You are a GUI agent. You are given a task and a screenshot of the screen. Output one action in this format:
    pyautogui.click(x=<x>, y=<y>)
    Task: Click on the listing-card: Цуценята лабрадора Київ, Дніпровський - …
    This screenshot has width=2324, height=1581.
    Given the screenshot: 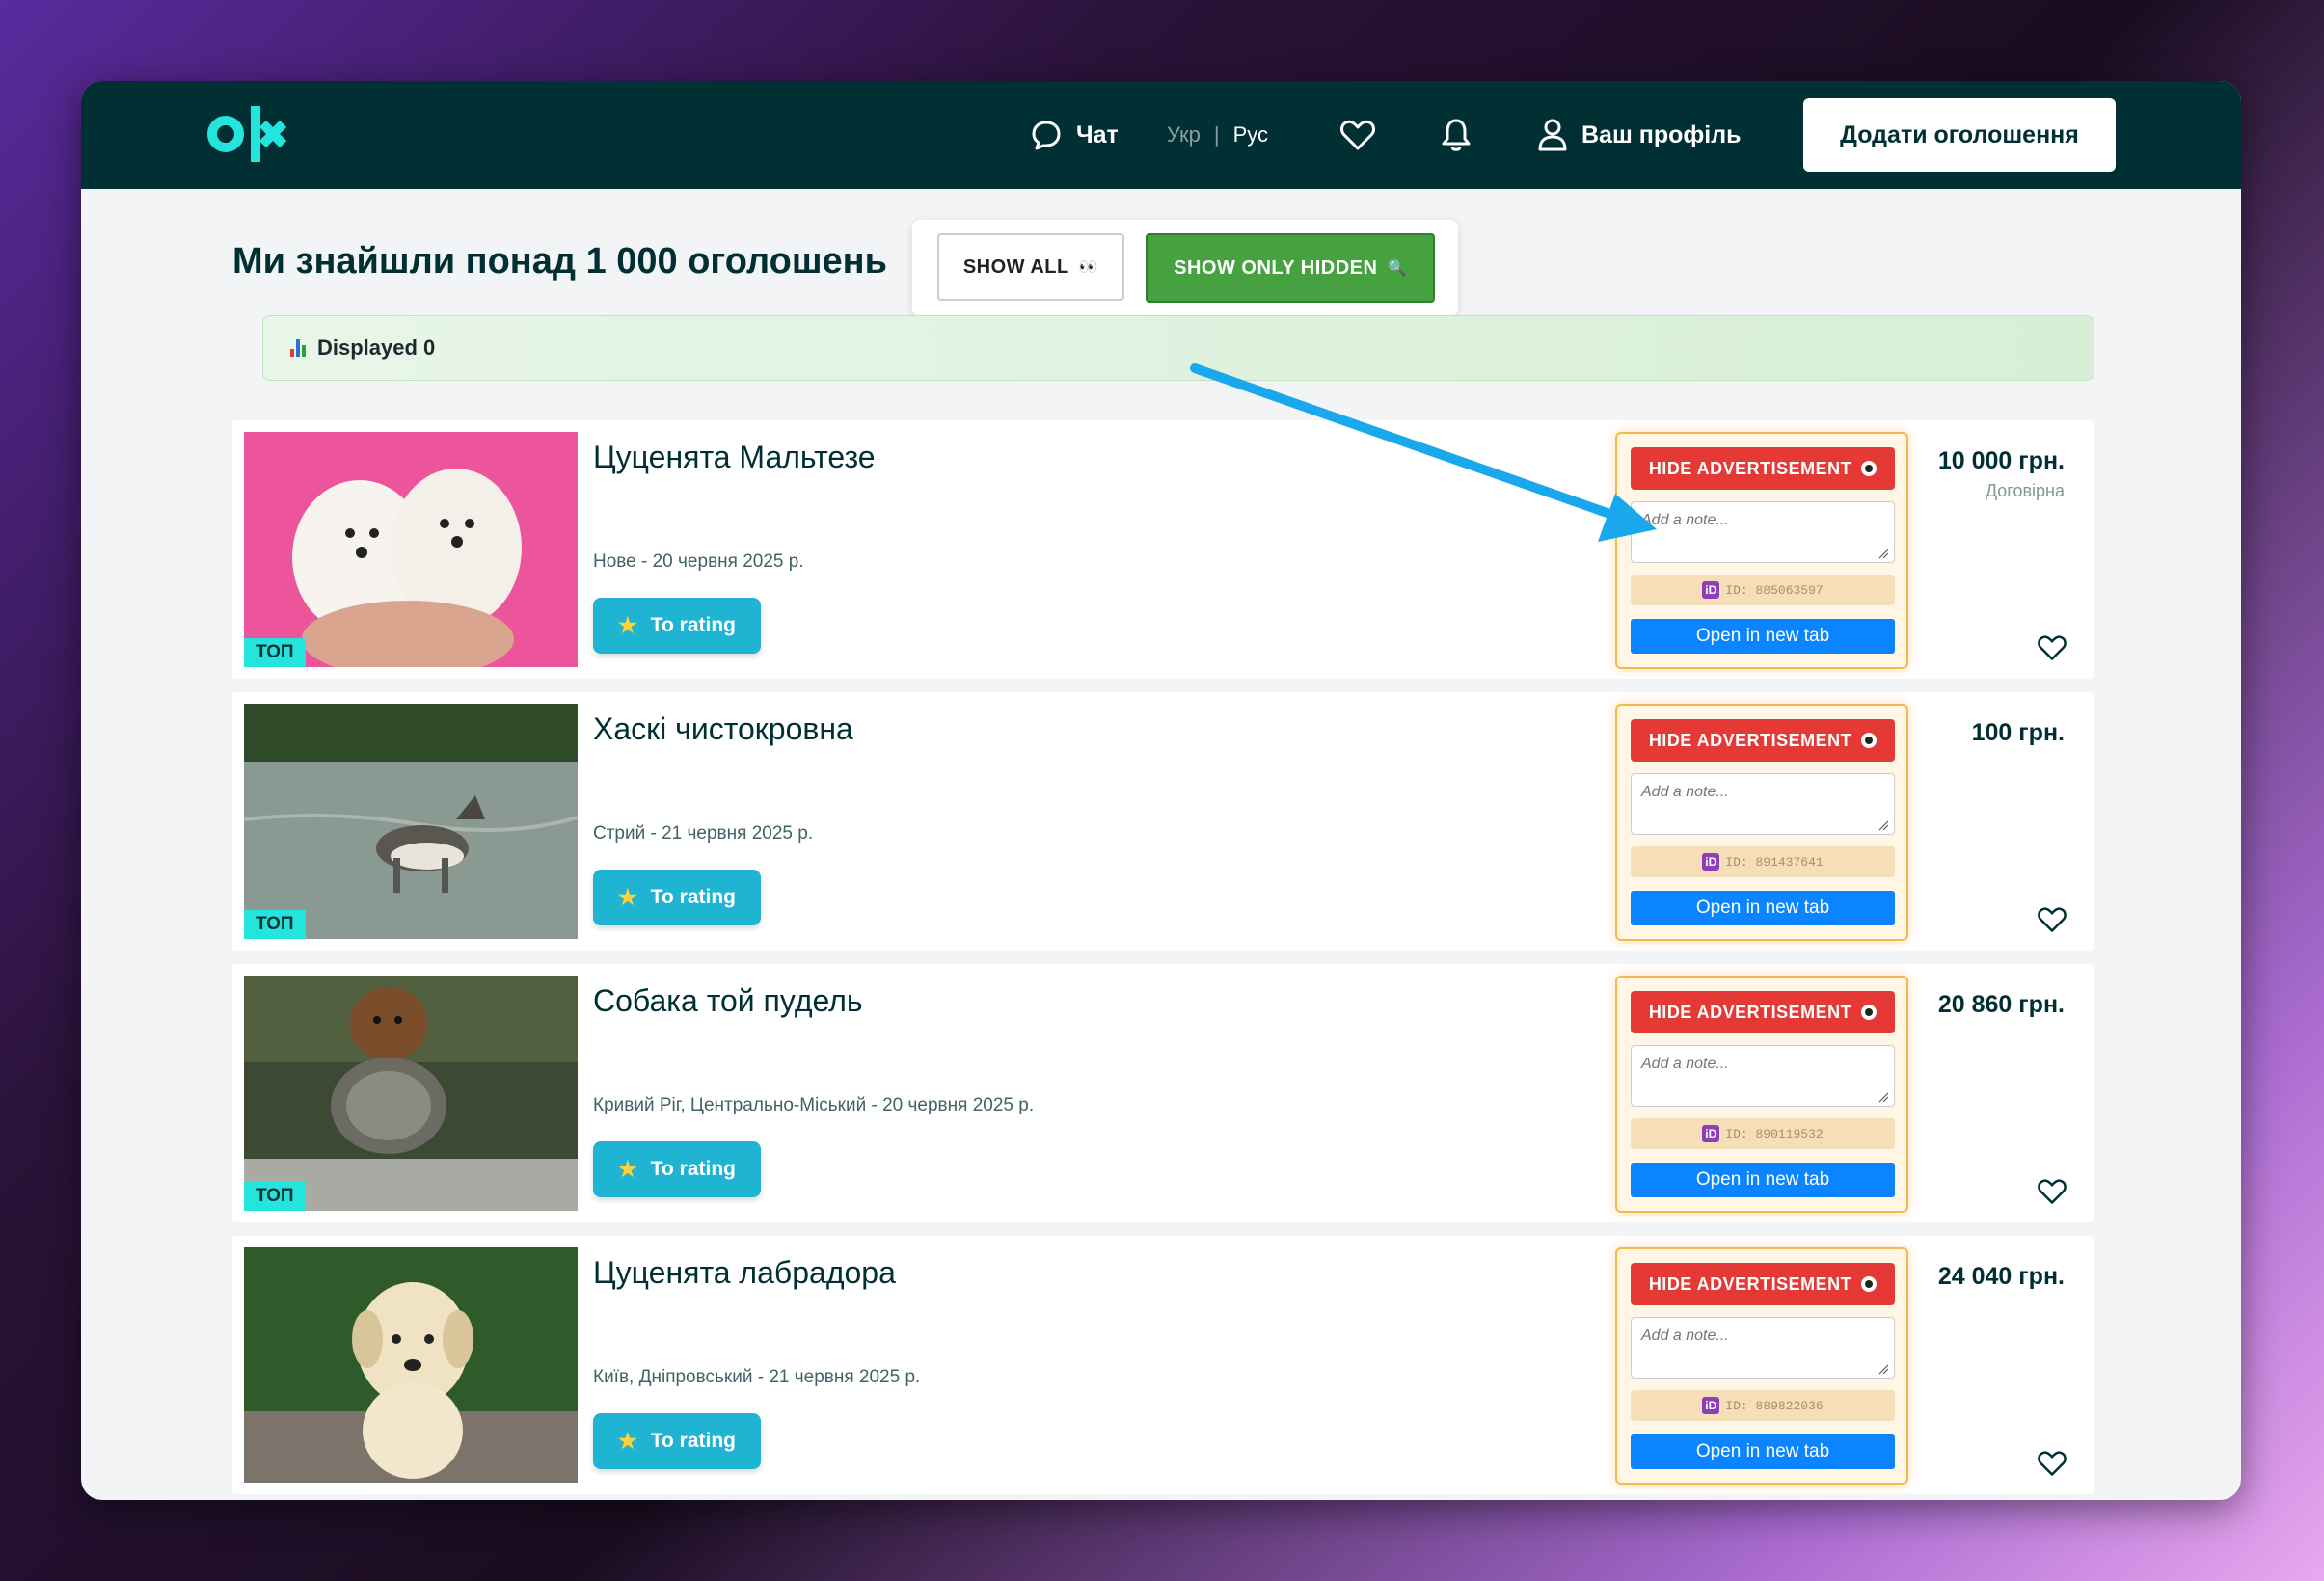 What is the action you would take?
    pyautogui.click(x=1163, y=1365)
    